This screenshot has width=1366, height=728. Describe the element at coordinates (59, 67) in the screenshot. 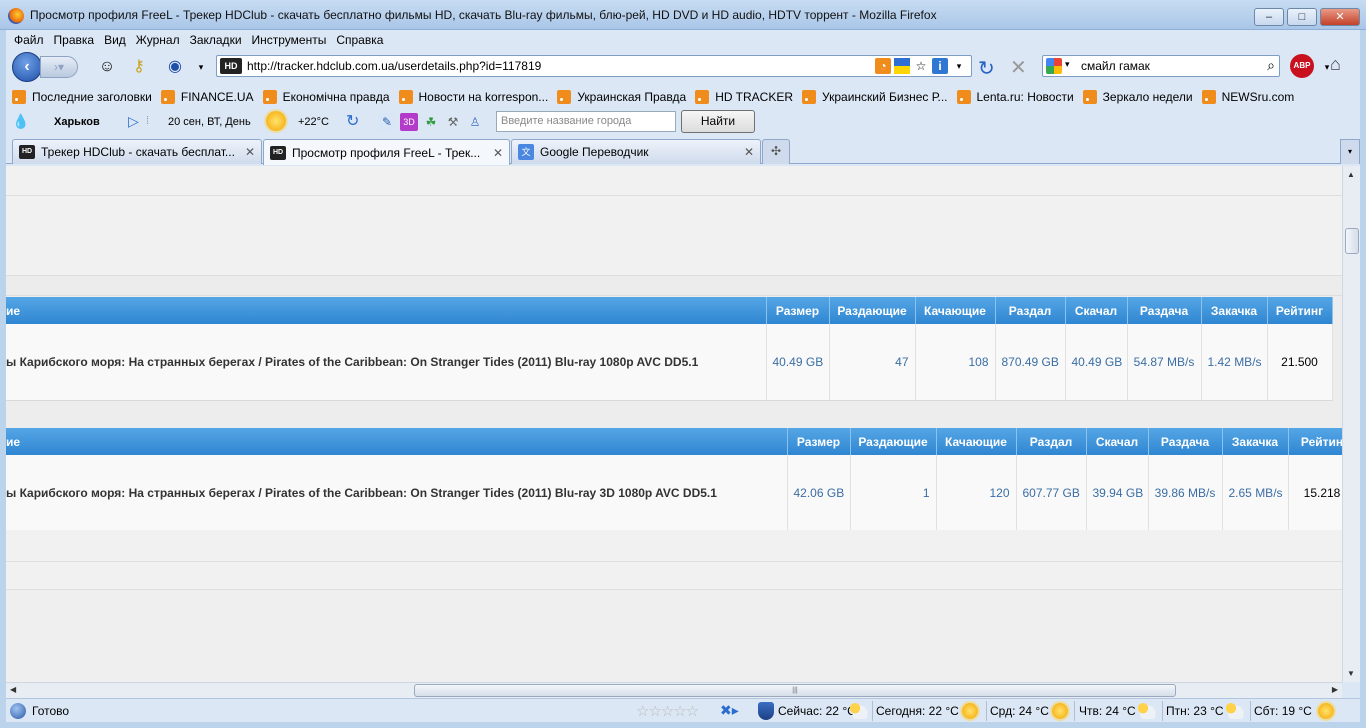

I see `forward-button: ›▾` at that location.